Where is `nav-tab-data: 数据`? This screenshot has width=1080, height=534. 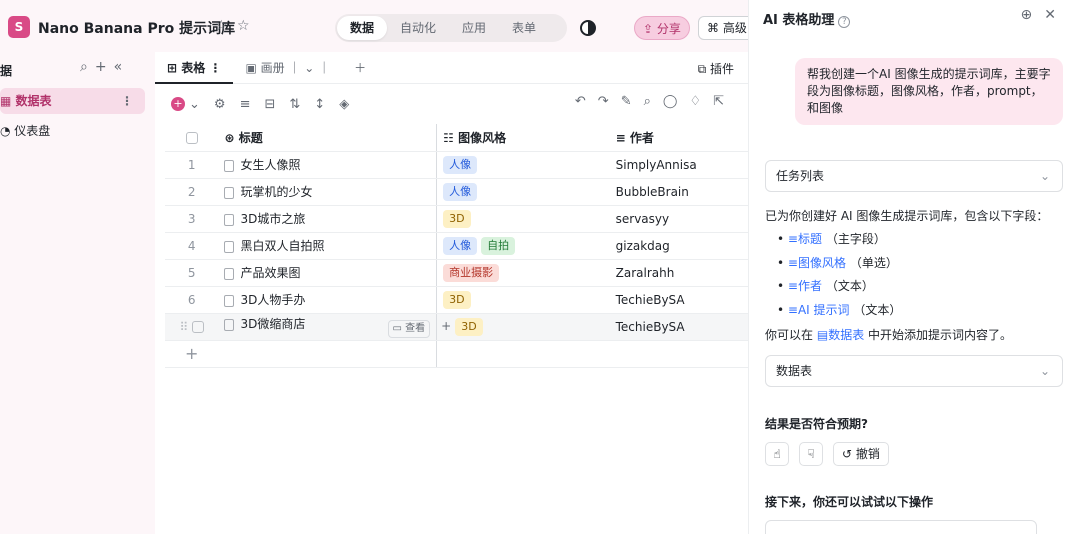
nav-tab-data: 数据 is located at coordinates (362, 28).